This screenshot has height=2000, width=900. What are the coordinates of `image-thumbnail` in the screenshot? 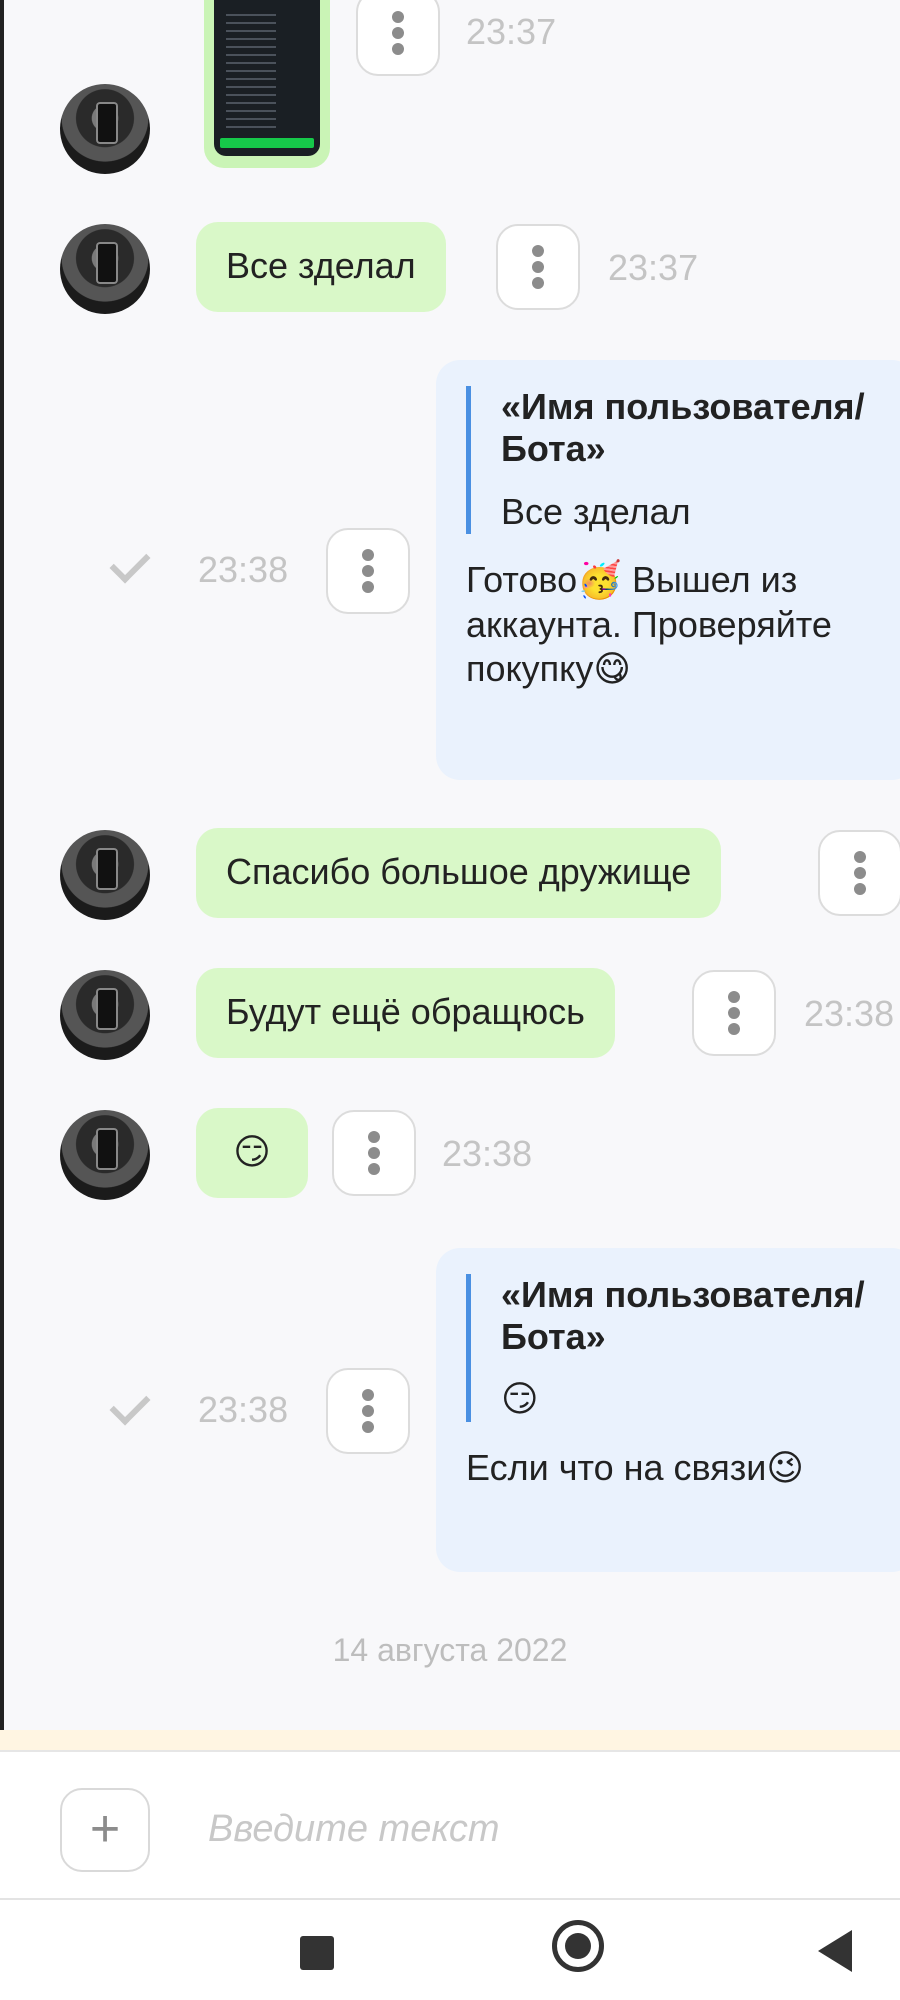 It's located at (267, 78).